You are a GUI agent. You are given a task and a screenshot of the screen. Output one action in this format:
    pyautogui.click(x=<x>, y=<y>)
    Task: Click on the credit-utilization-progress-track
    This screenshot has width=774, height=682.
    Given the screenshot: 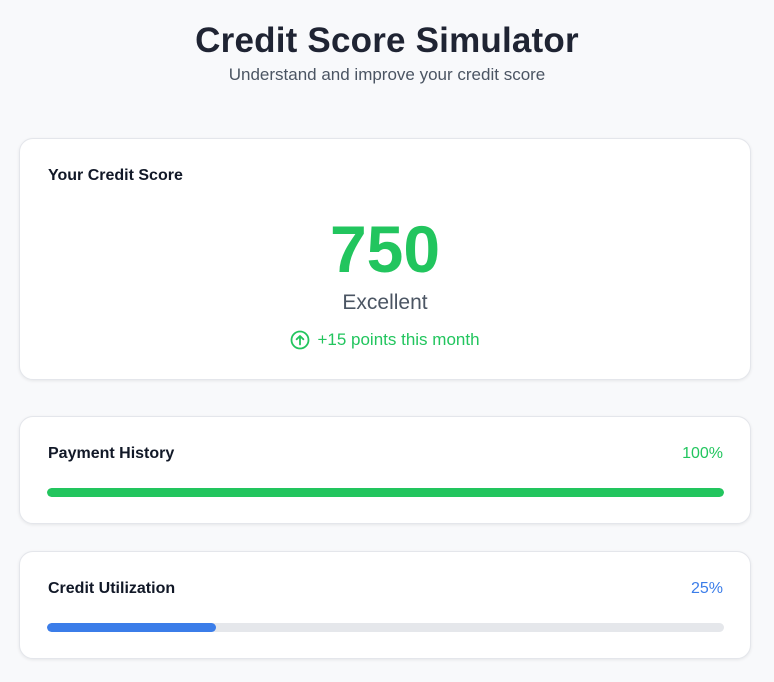 What is the action you would take?
    pyautogui.click(x=385, y=627)
    